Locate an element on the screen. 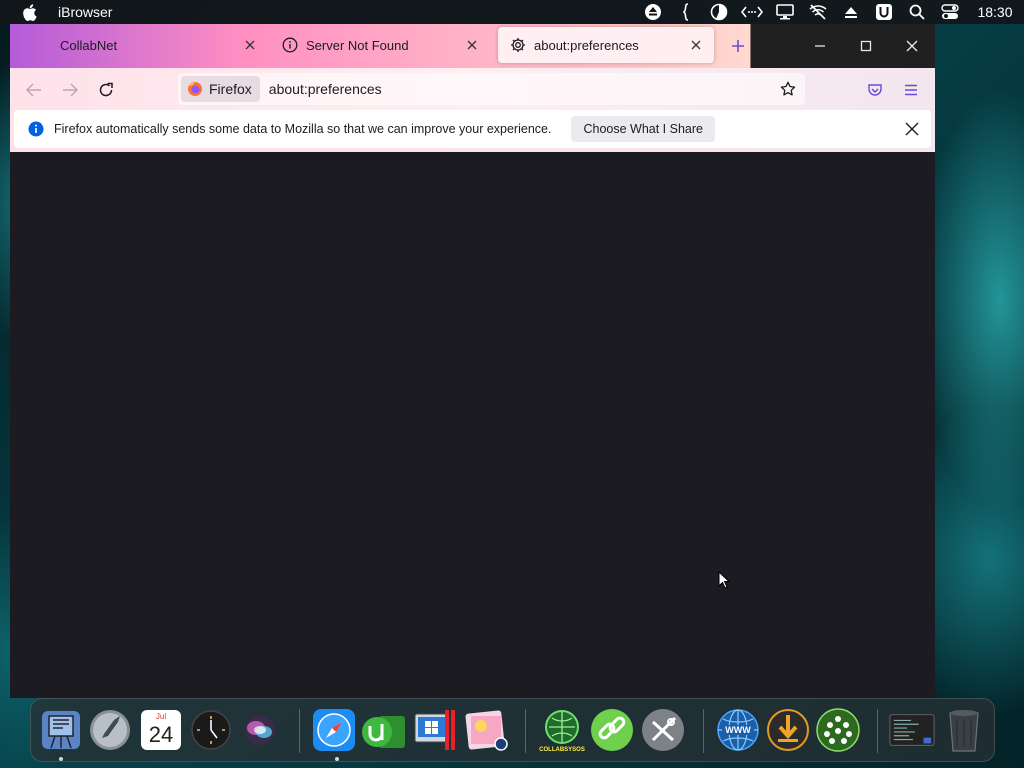 The width and height of the screenshot is (1024, 768). launchpad-icon is located at coordinates (110, 730).